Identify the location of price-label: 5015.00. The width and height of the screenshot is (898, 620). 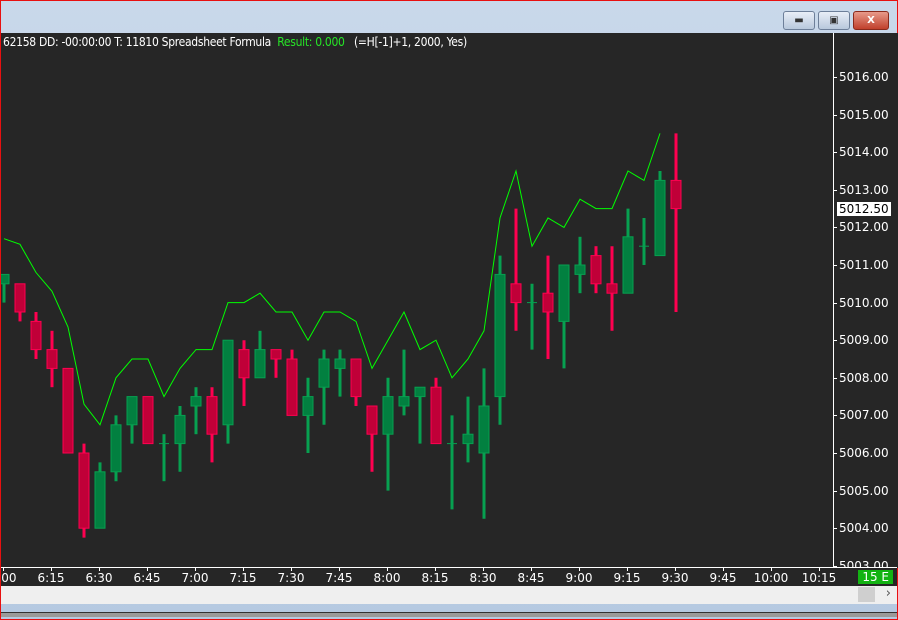
(864, 114).